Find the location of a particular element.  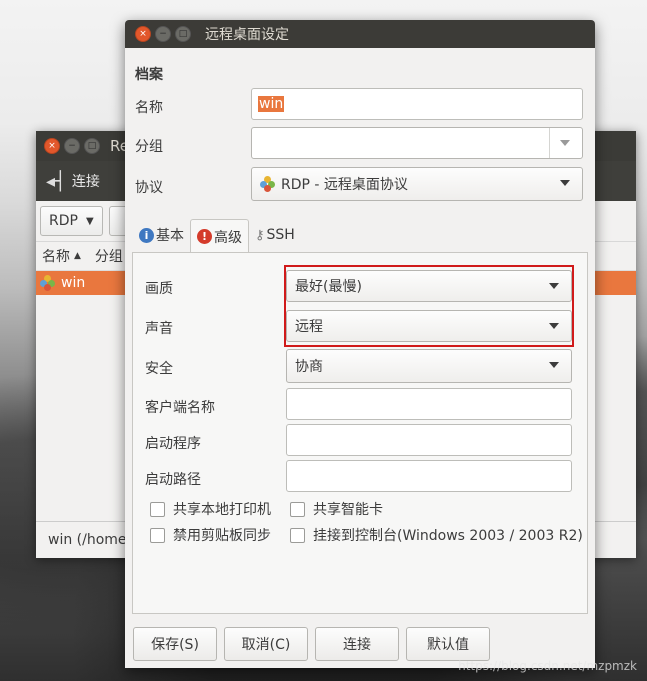

tab-ssh-label: SSH is located at coordinates (280, 235).